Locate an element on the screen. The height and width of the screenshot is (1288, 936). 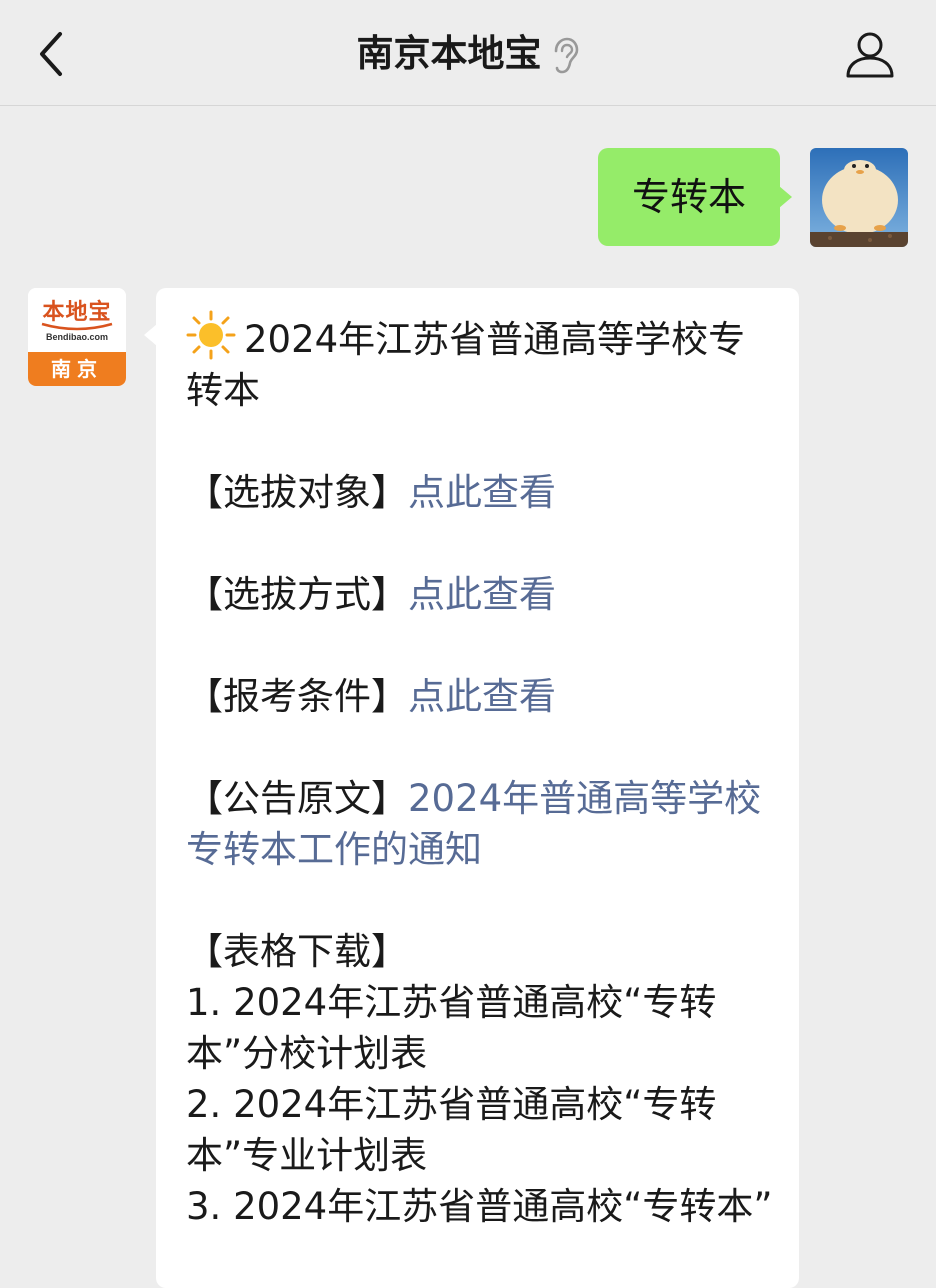
chat-title-area: 南京本地宝 is located at coordinates (468, 54).